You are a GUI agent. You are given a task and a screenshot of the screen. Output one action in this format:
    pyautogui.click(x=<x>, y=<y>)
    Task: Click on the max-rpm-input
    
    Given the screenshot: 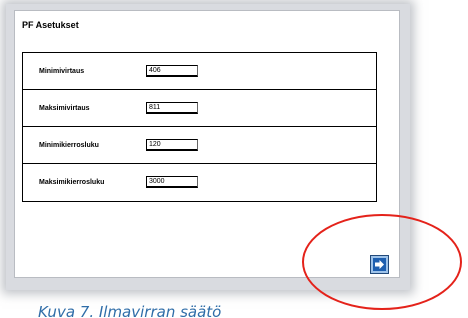 What is the action you would take?
    pyautogui.click(x=172, y=182)
    